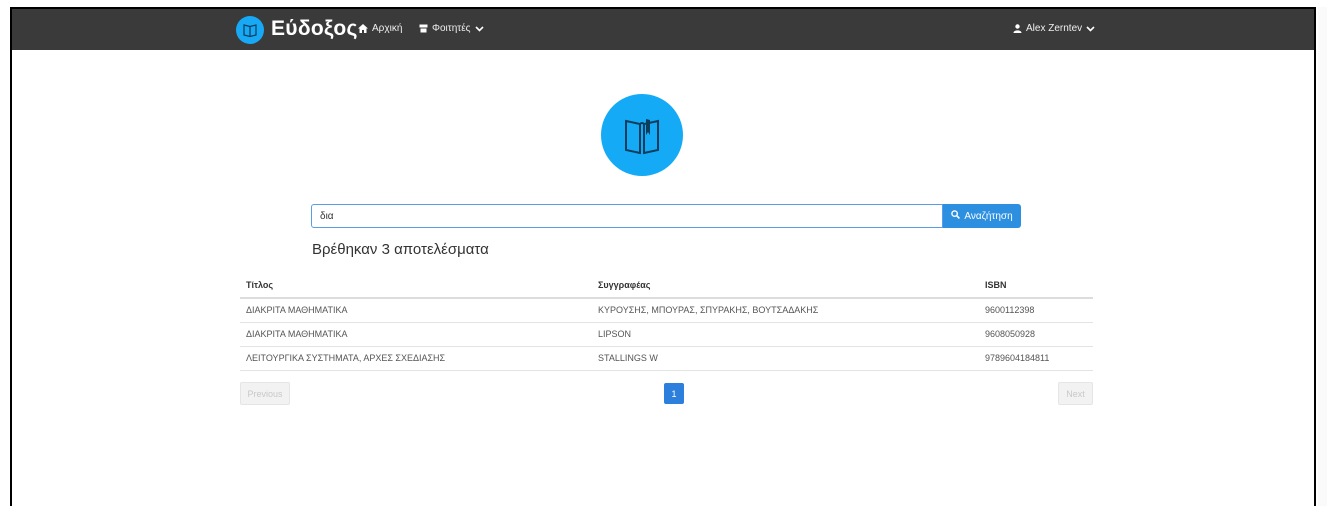 This screenshot has width=1327, height=506. Describe the element at coordinates (387, 28) in the screenshot. I see `nav-home-label: Αρχική` at that location.